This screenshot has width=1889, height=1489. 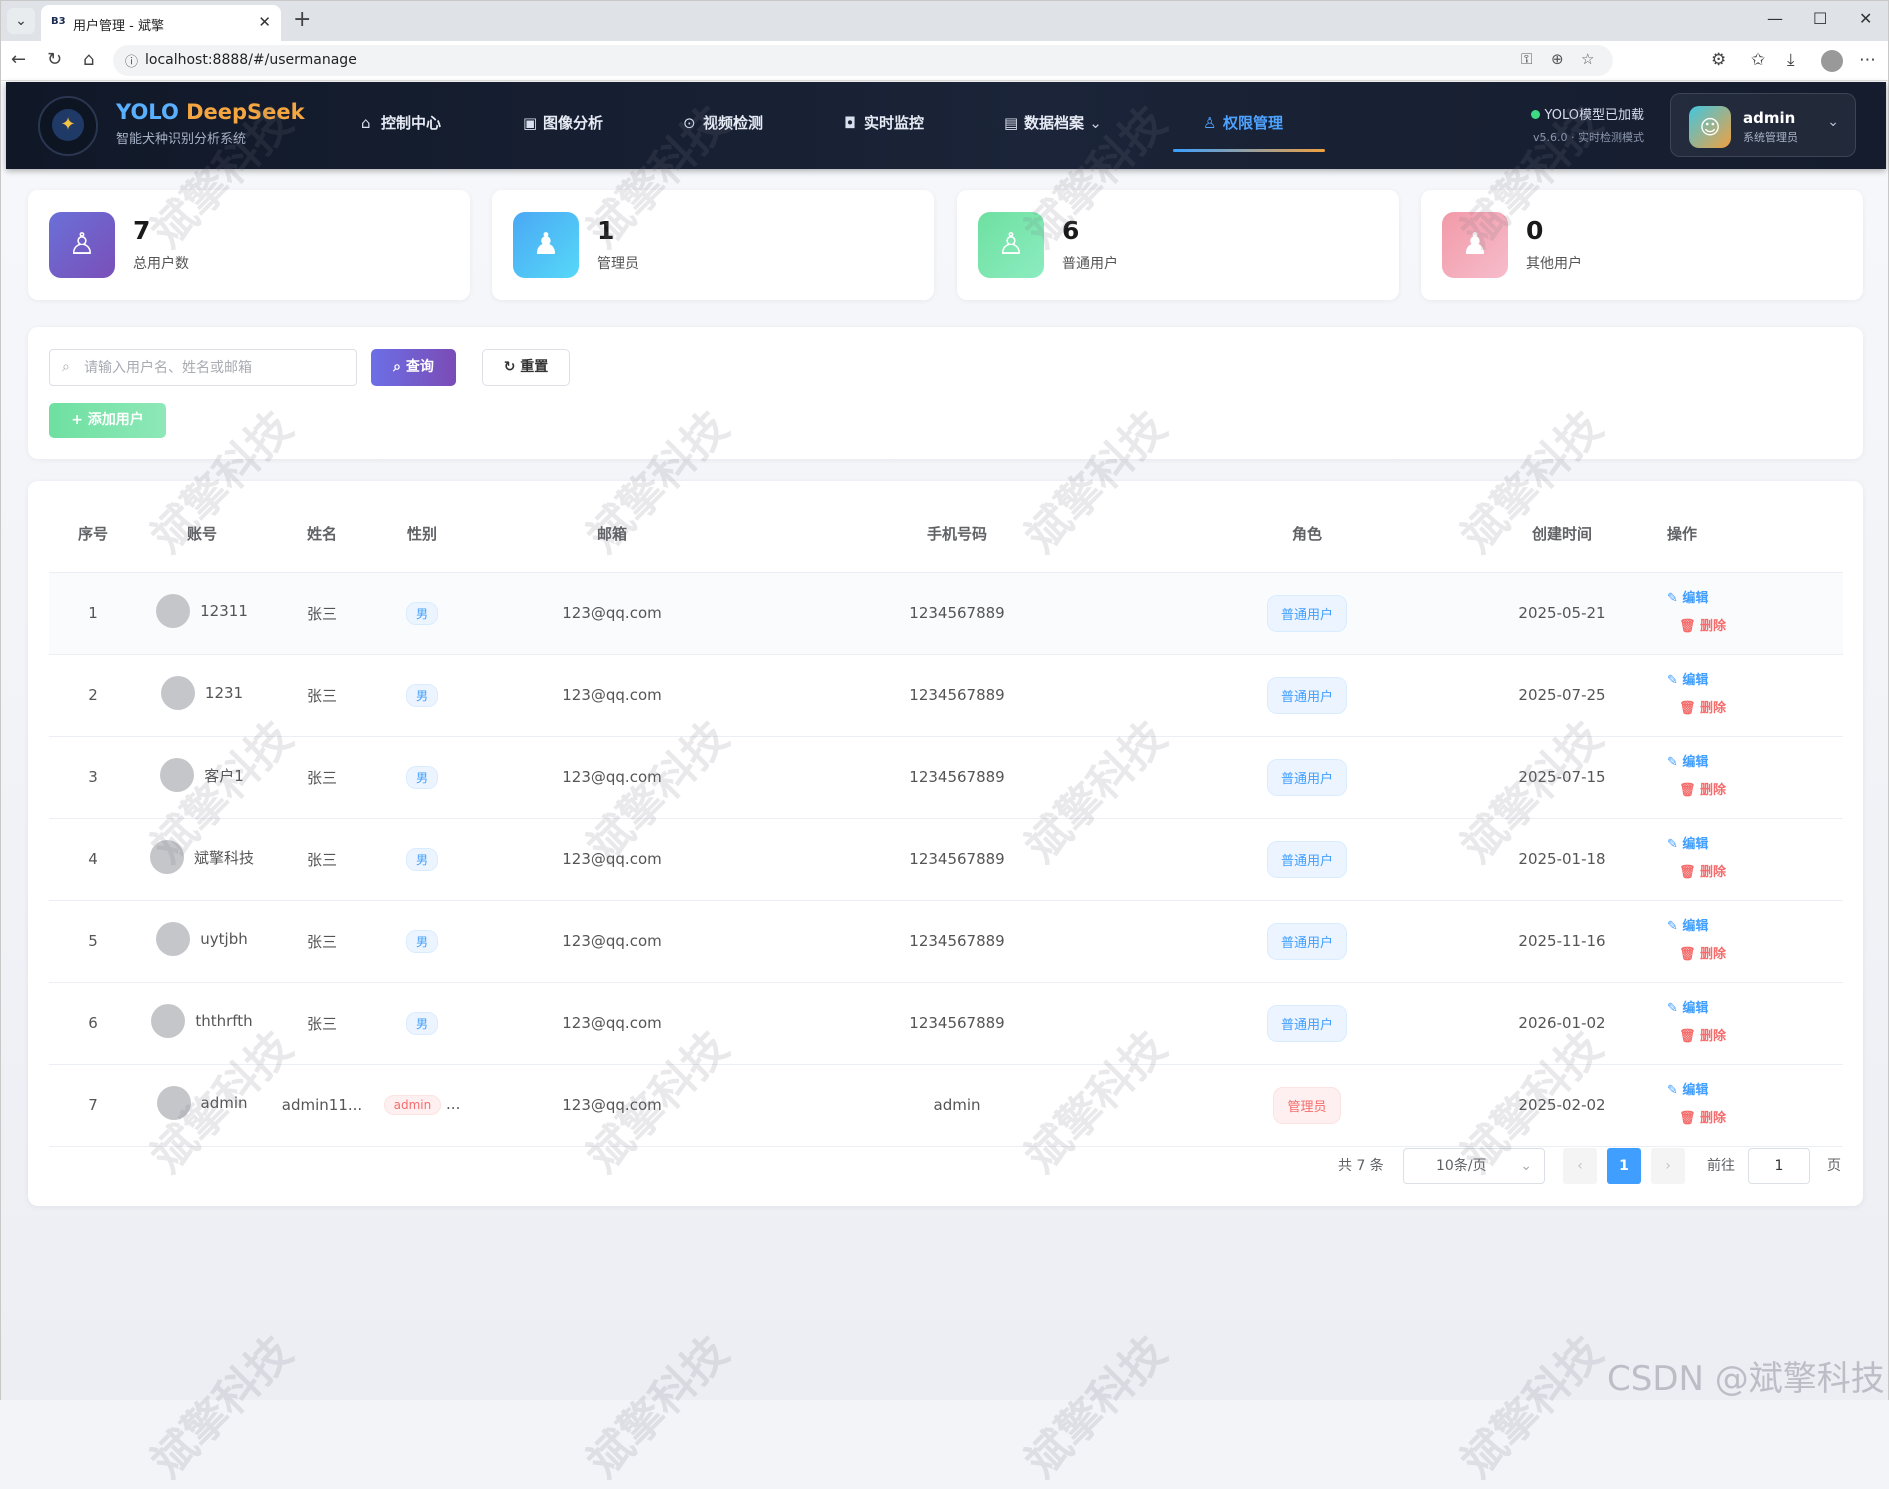 I want to click on user-menu: ☺ admin 系统管理员 ⌄, so click(x=1763, y=125).